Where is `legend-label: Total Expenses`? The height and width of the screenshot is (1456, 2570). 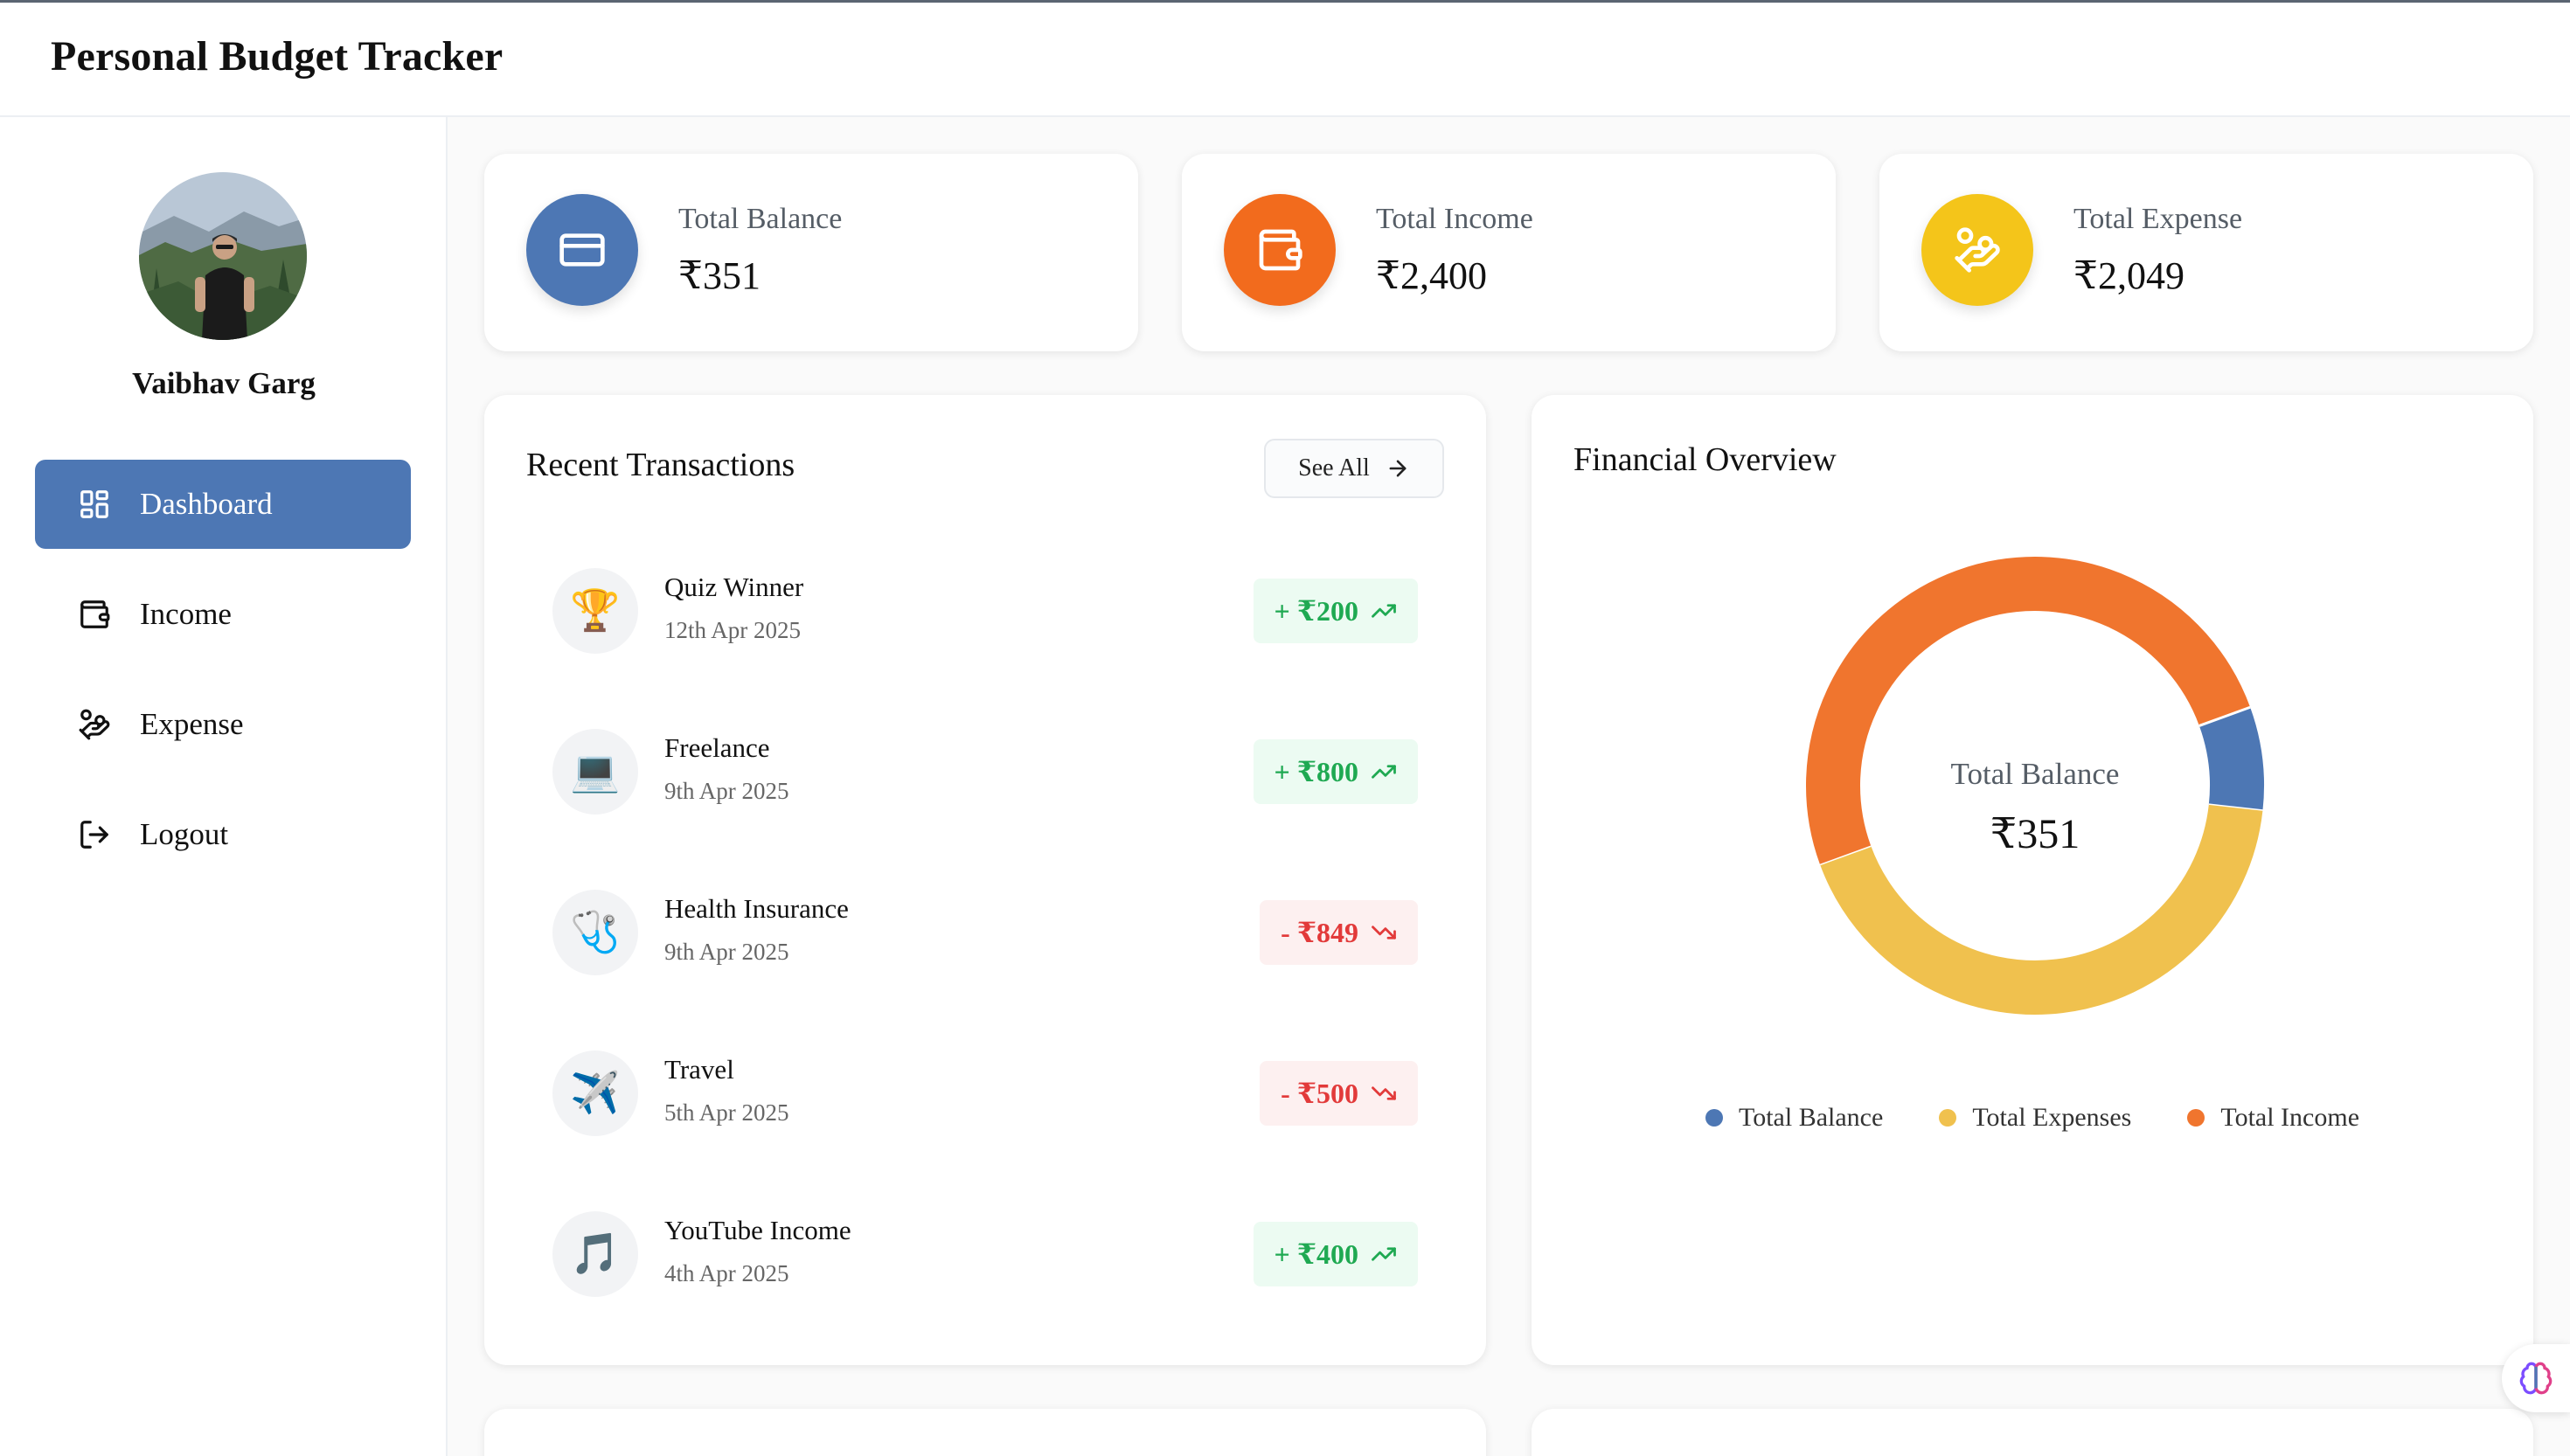
legend-label: Total Expenses is located at coordinates (2052, 1117).